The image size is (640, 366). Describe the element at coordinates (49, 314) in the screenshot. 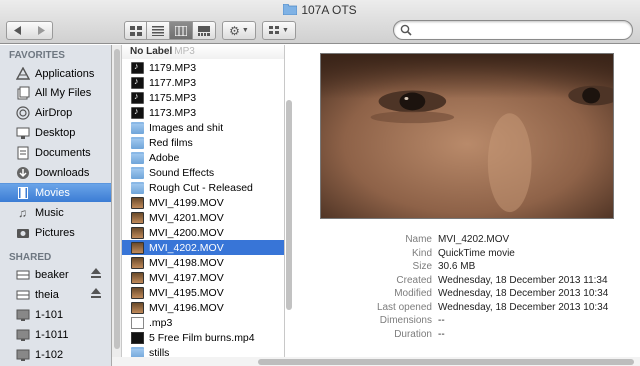

I see `sidebar-item-label: 1-101` at that location.